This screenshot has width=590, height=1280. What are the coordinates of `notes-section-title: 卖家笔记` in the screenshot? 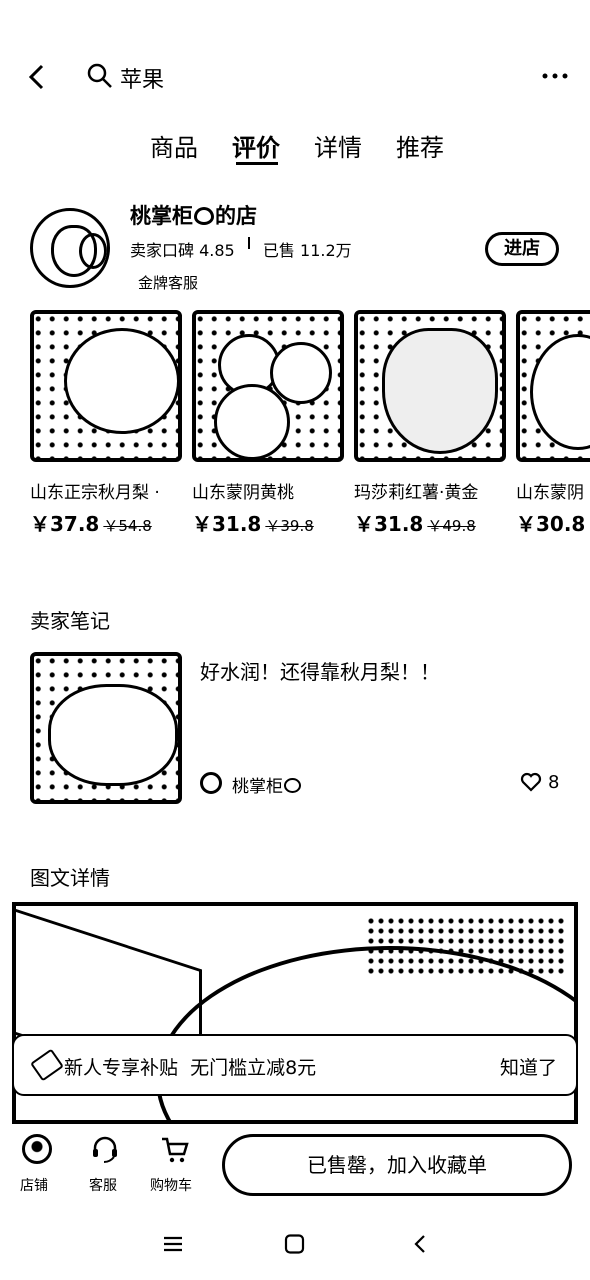 It's located at (70, 621).